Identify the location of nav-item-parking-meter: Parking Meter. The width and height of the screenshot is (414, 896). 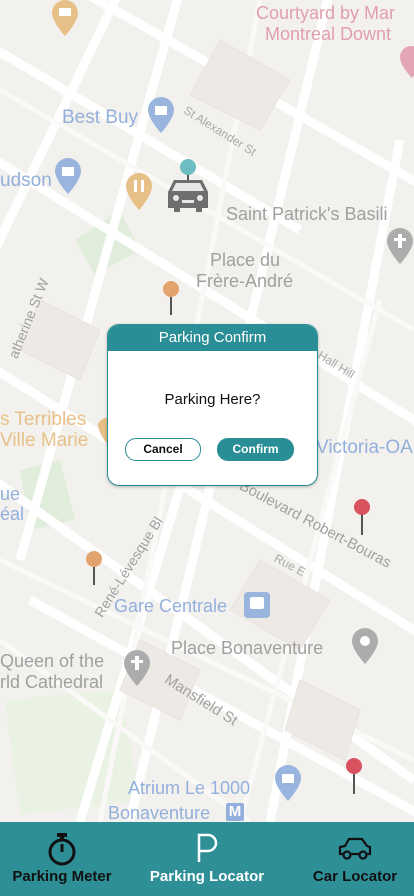
(62, 859).